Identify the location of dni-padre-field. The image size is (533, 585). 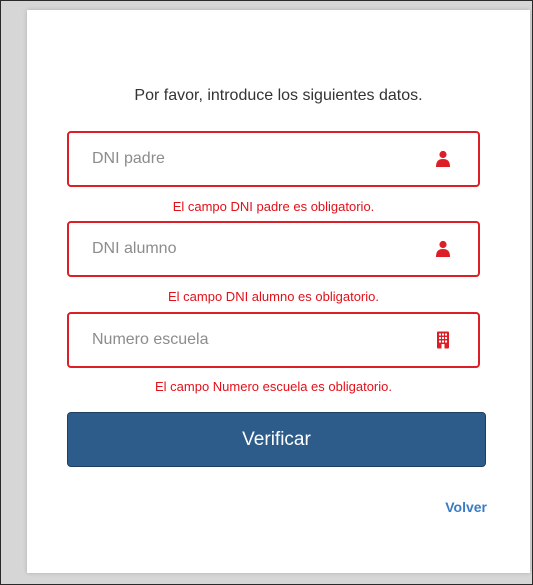
(273, 159).